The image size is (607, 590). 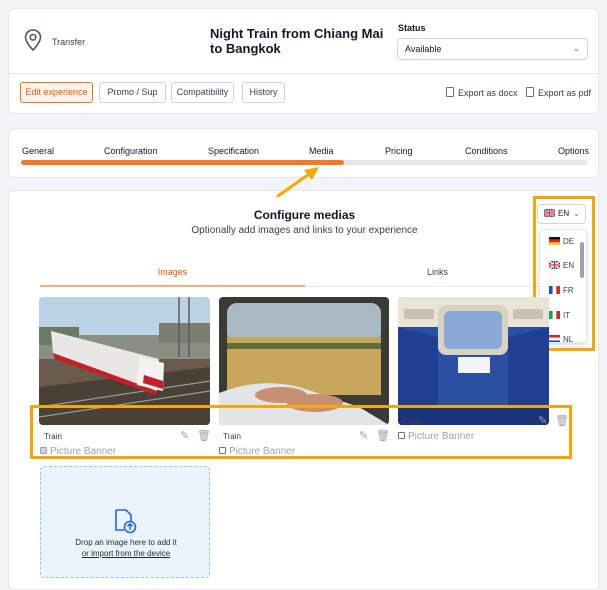 I want to click on active-tab-indicator, so click(x=172, y=286).